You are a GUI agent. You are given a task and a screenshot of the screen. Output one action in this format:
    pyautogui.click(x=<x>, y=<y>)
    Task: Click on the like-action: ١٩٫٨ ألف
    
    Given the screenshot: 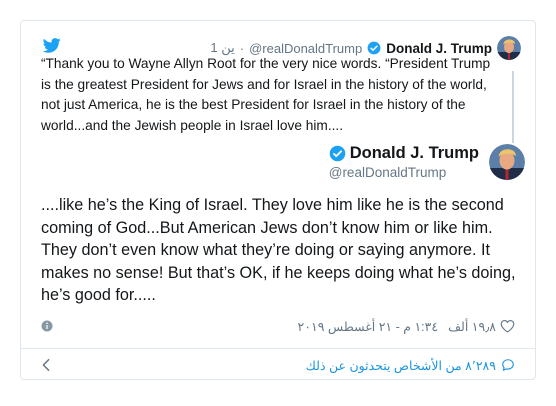 What is the action you would take?
    pyautogui.click(x=481, y=326)
    